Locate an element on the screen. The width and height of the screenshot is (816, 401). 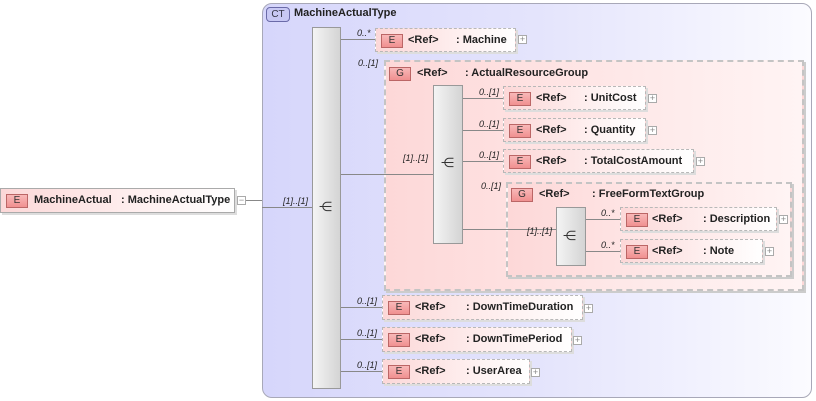
element-total-cost-amount: E <Ref> : TotalCostAmount is located at coordinates (598, 161).